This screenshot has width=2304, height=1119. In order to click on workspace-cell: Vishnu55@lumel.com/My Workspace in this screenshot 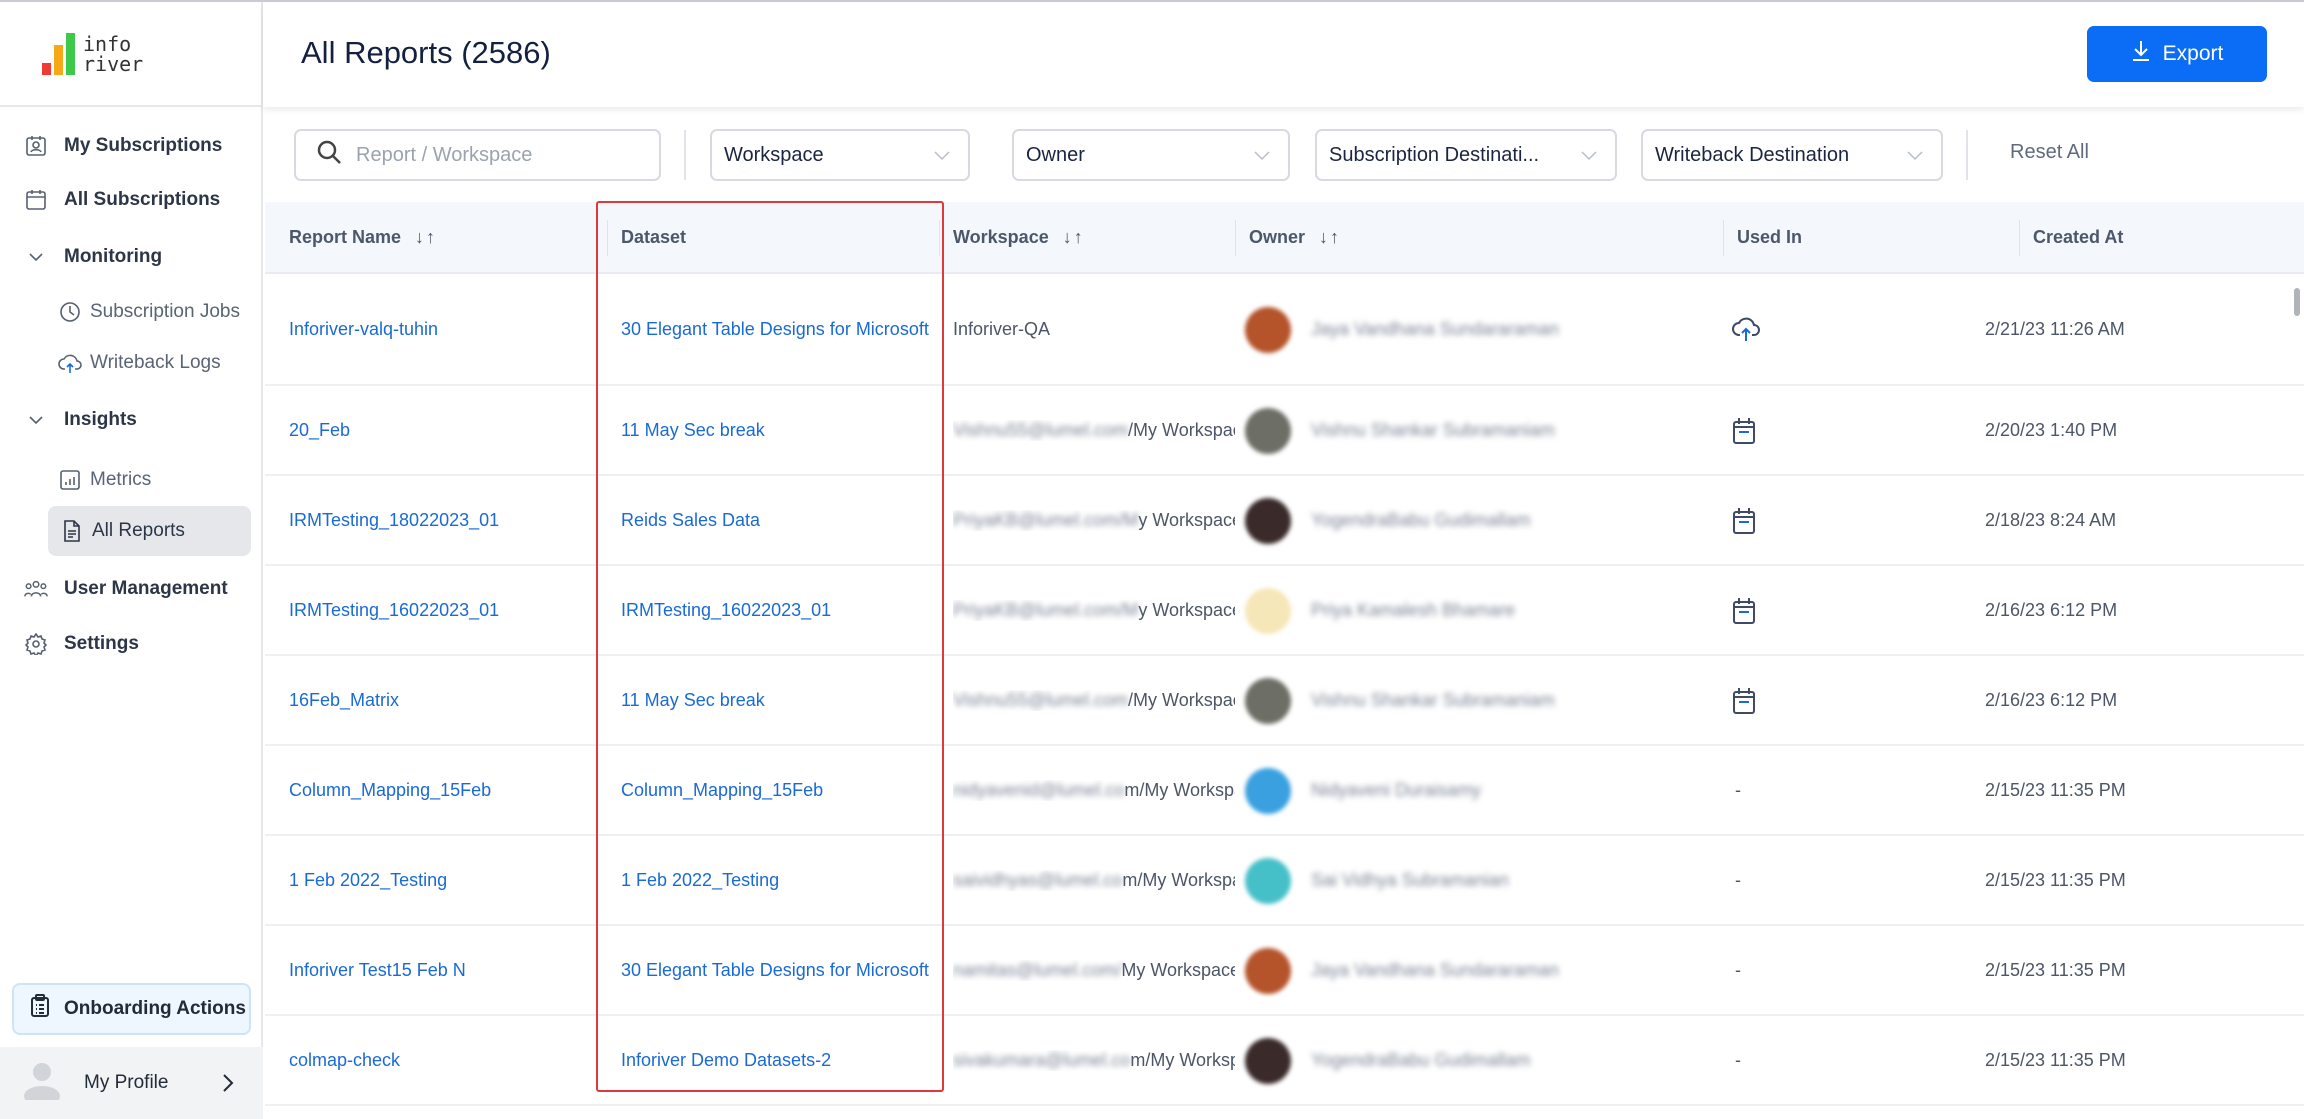, I will do `click(1094, 700)`.